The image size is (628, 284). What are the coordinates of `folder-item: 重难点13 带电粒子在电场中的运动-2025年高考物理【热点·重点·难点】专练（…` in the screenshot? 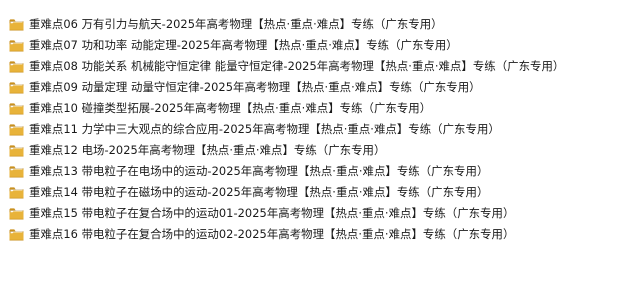 It's located at (314, 171).